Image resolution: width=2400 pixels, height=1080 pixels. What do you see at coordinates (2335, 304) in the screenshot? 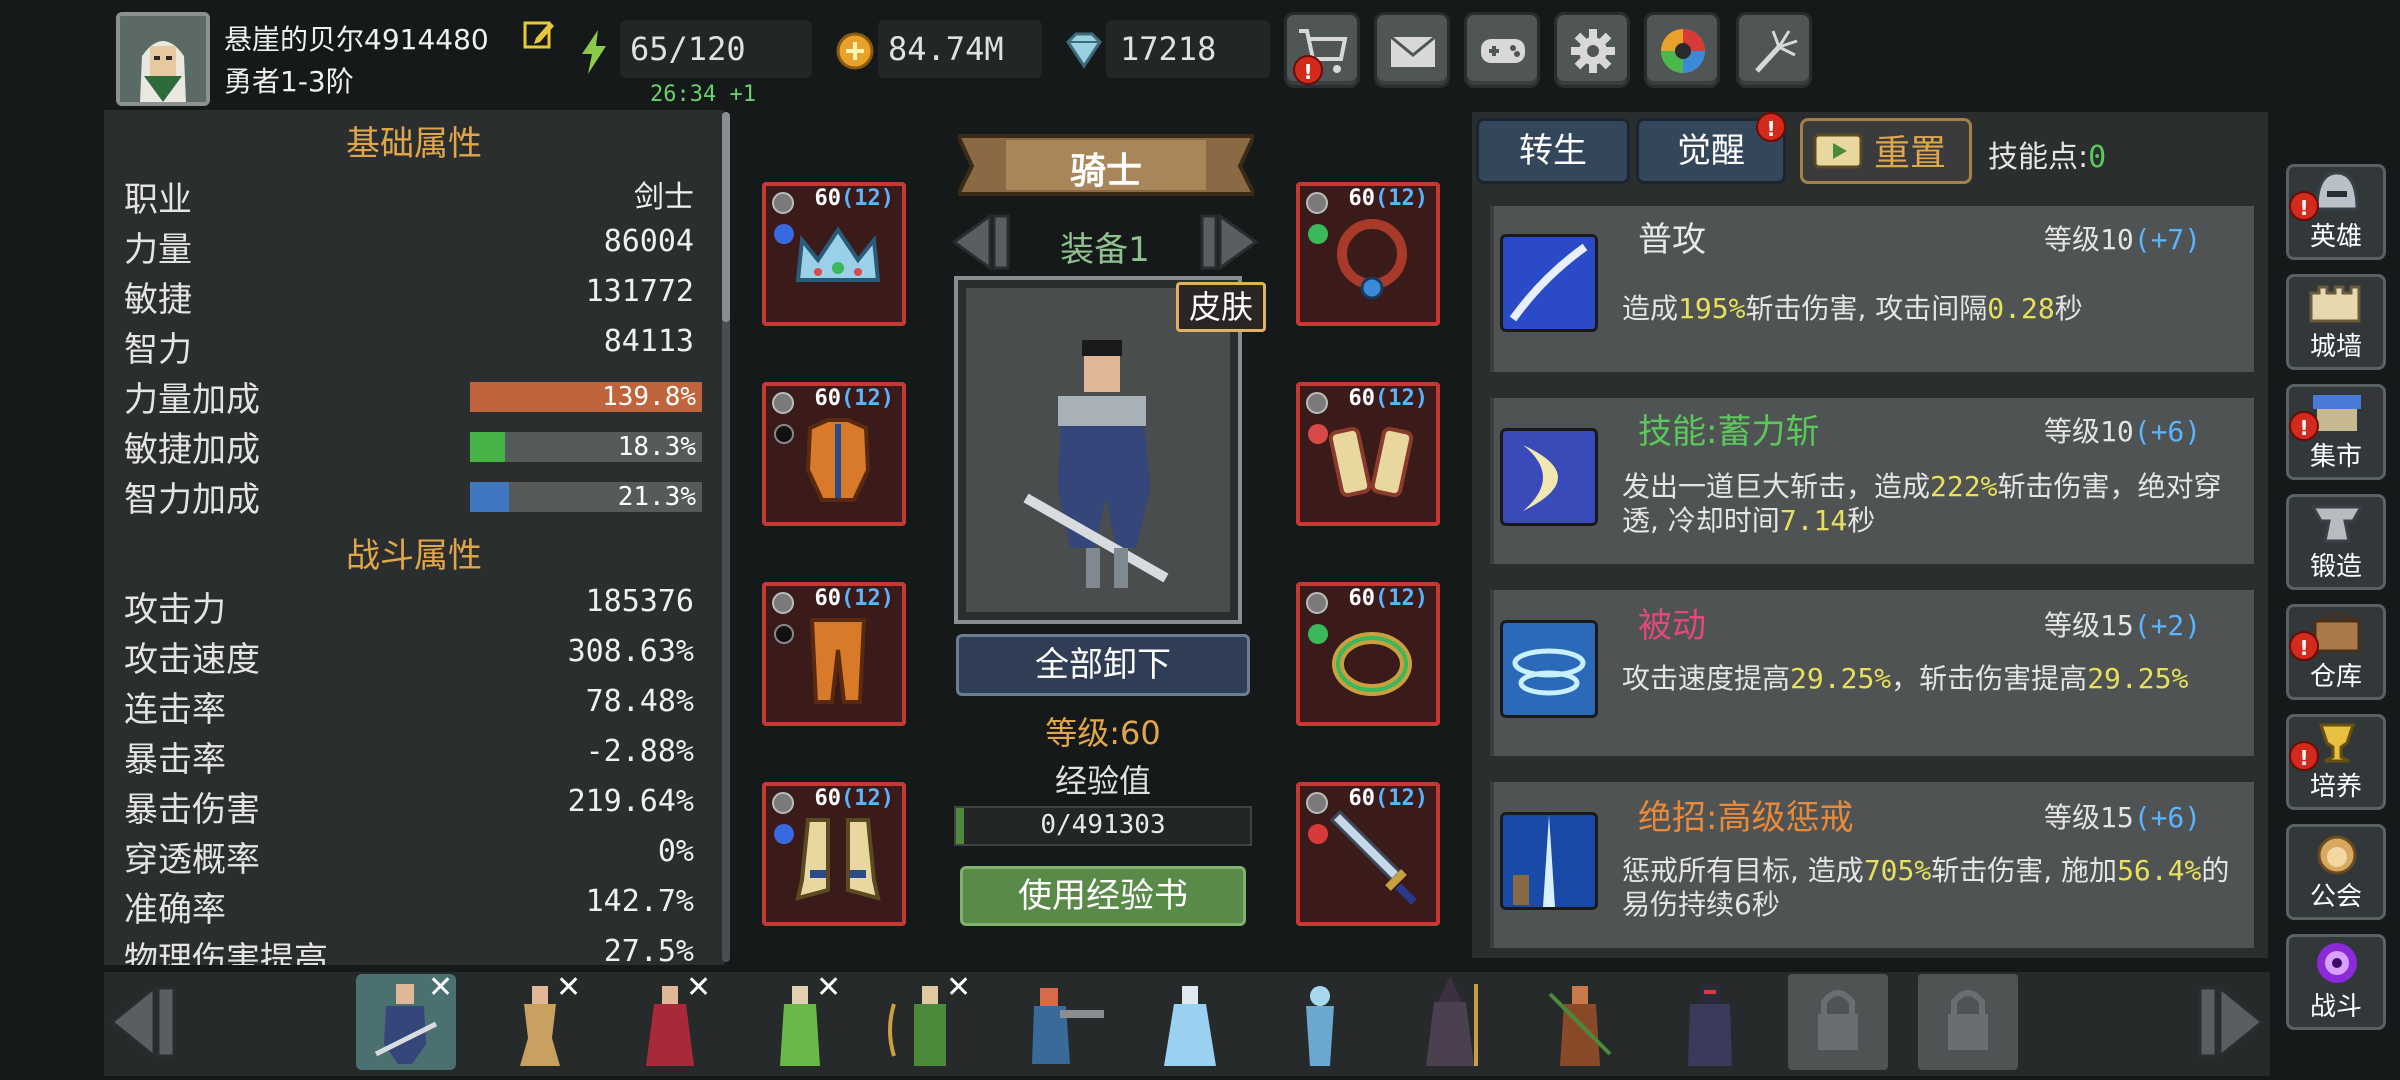
I see `castle-wall-icon` at bounding box center [2335, 304].